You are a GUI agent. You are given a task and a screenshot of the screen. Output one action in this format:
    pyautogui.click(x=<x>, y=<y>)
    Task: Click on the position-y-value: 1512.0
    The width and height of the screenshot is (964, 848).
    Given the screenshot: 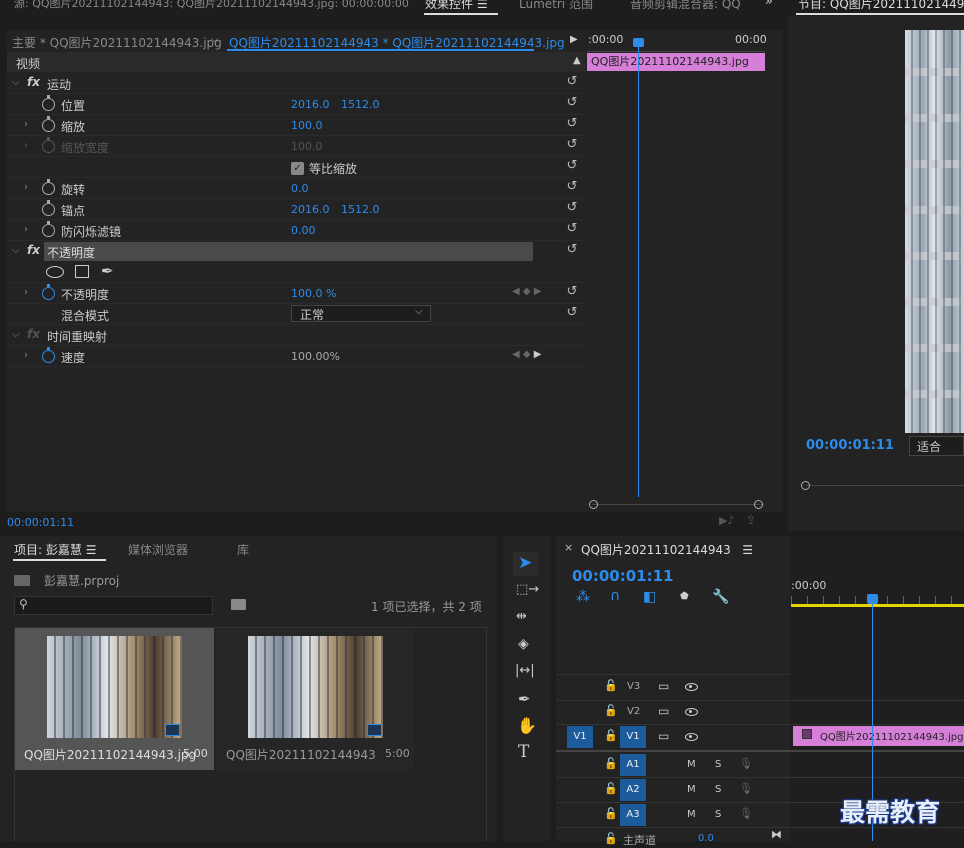 What is the action you would take?
    pyautogui.click(x=360, y=104)
    